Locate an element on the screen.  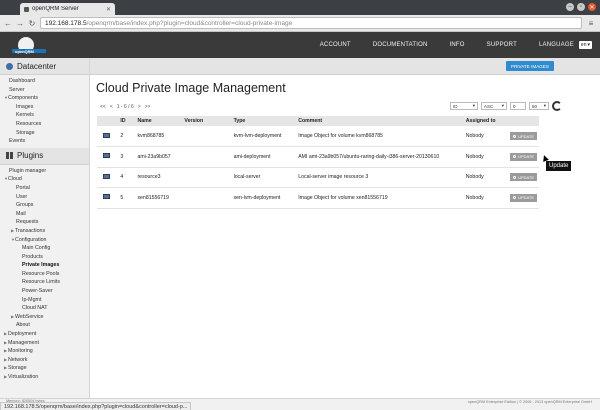
sidebar-item-server: Server is located at coordinates (44, 90).